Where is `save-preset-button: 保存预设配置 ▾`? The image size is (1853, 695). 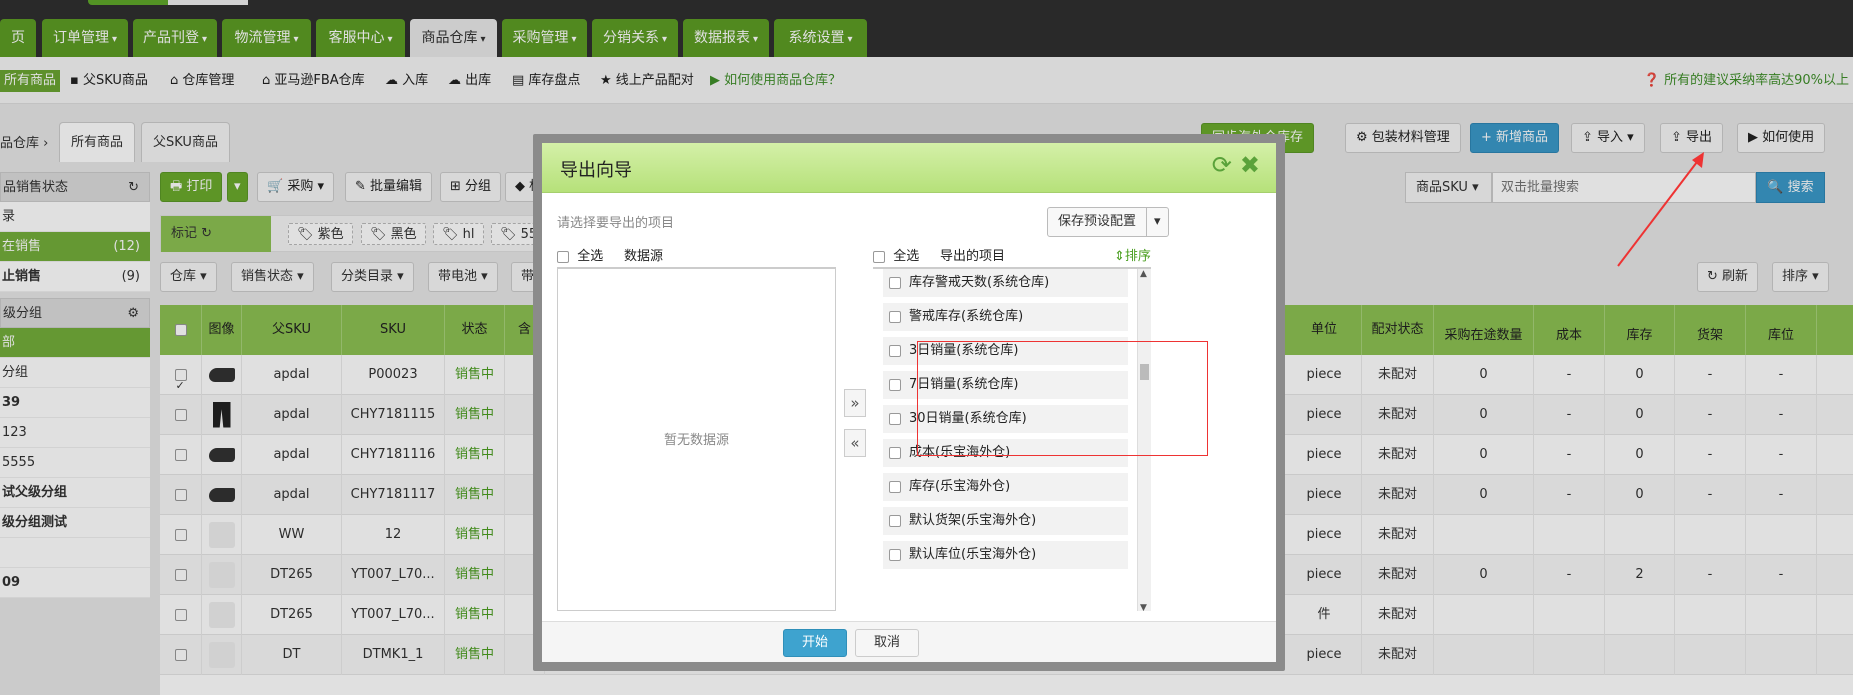 save-preset-button: 保存预设配置 ▾ is located at coordinates (1108, 222).